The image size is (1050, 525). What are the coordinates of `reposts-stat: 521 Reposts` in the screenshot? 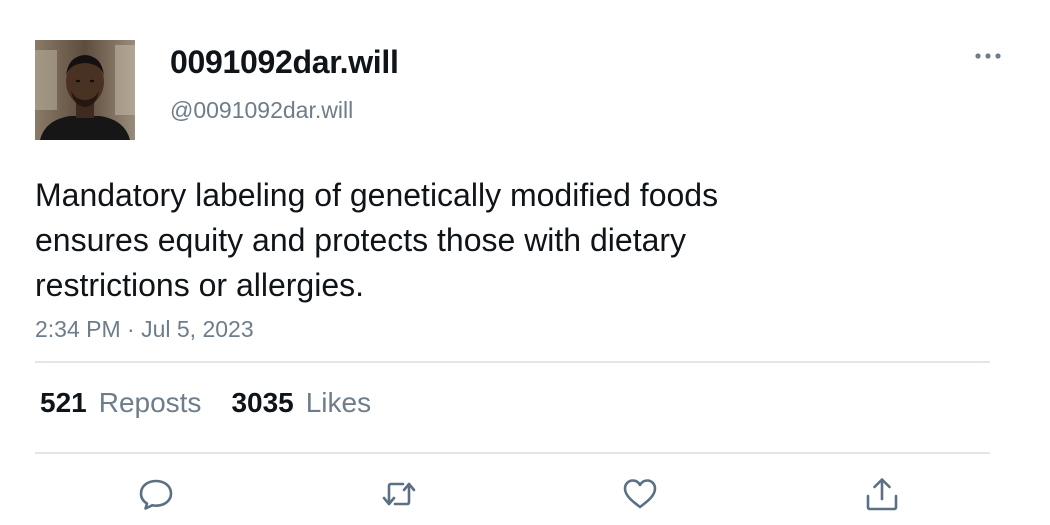 It's located at (120, 403).